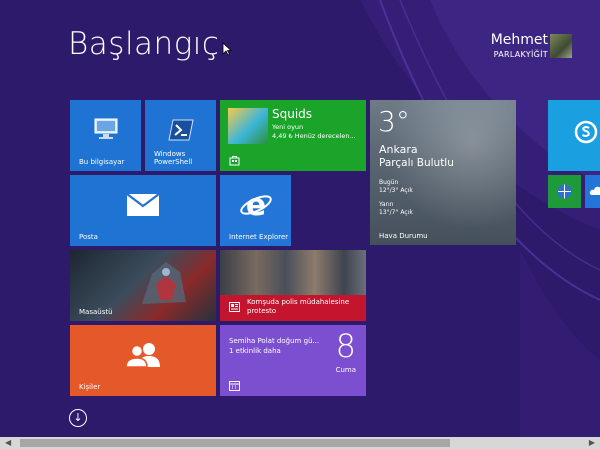  I want to click on tile-label: Posta, so click(88, 236).